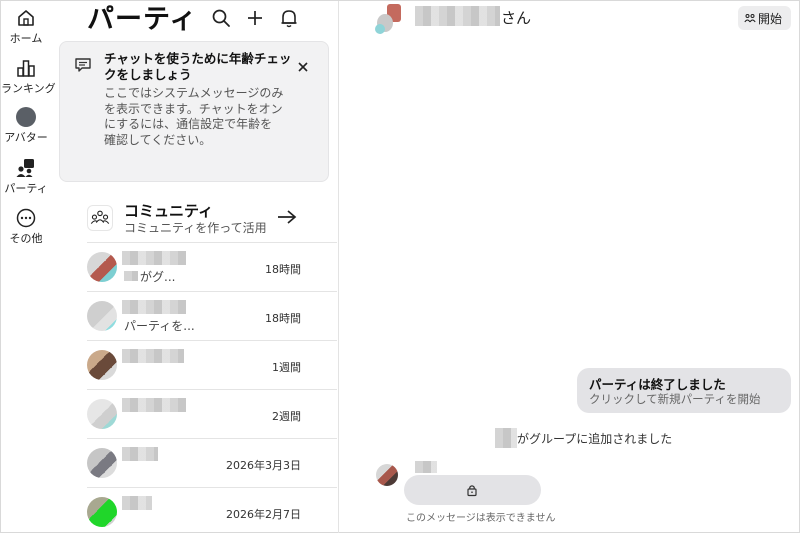 The image size is (800, 533). I want to click on lock-icon, so click(472, 491).